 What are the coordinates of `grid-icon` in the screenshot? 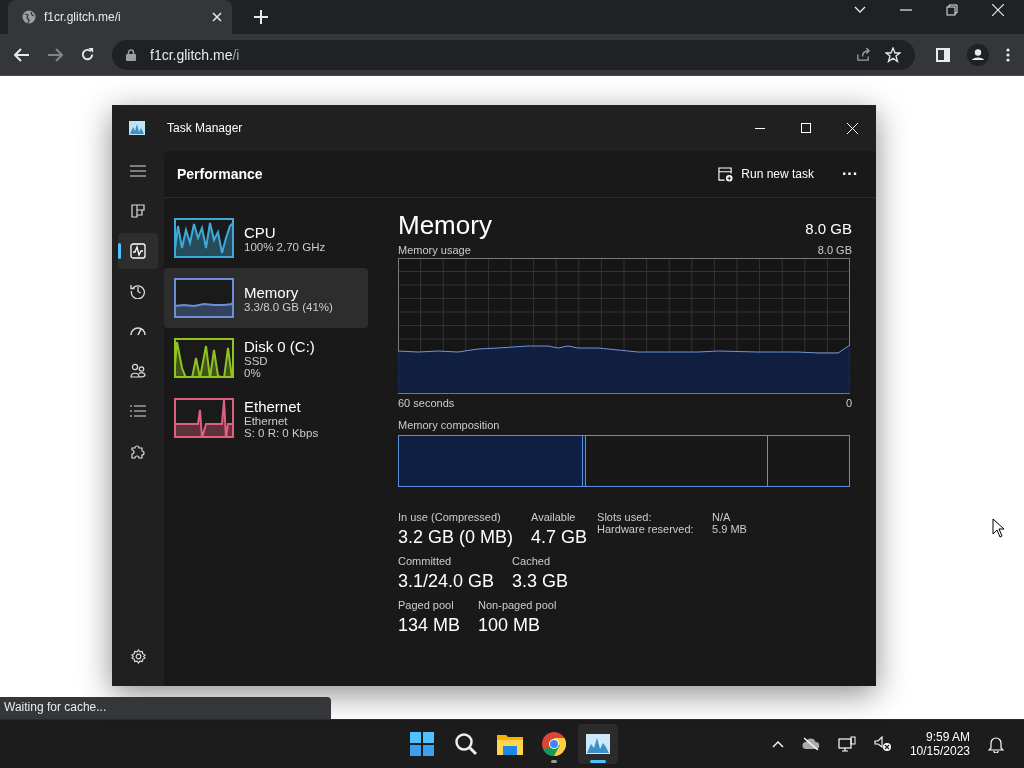 It's located at (138, 211).